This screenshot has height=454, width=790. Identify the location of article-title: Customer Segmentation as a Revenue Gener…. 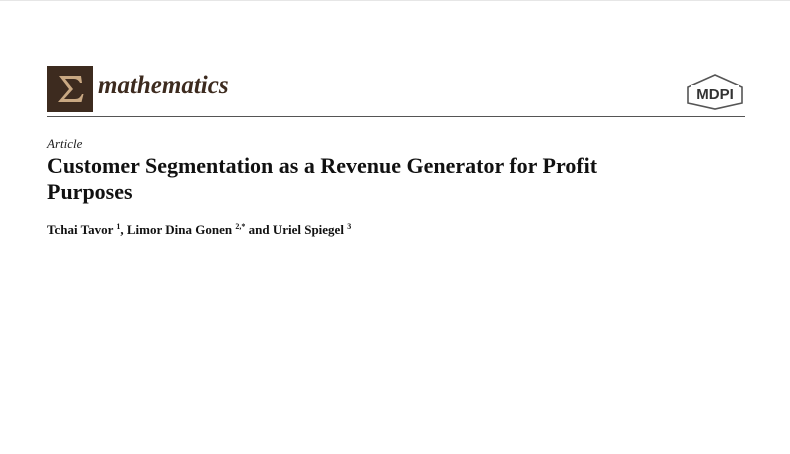
(322, 178).